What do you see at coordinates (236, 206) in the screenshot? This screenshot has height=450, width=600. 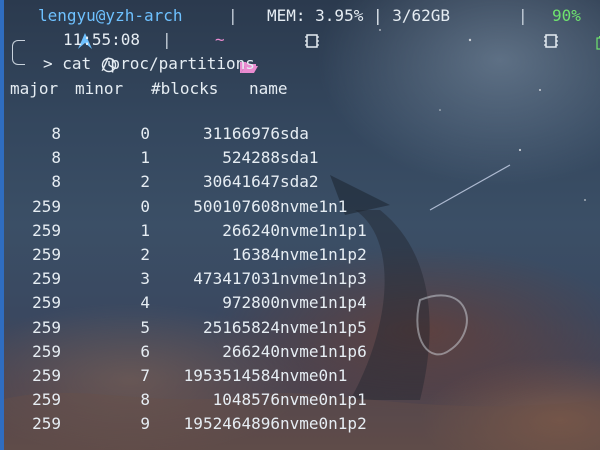 I see `partition-blocks: 500107608` at bounding box center [236, 206].